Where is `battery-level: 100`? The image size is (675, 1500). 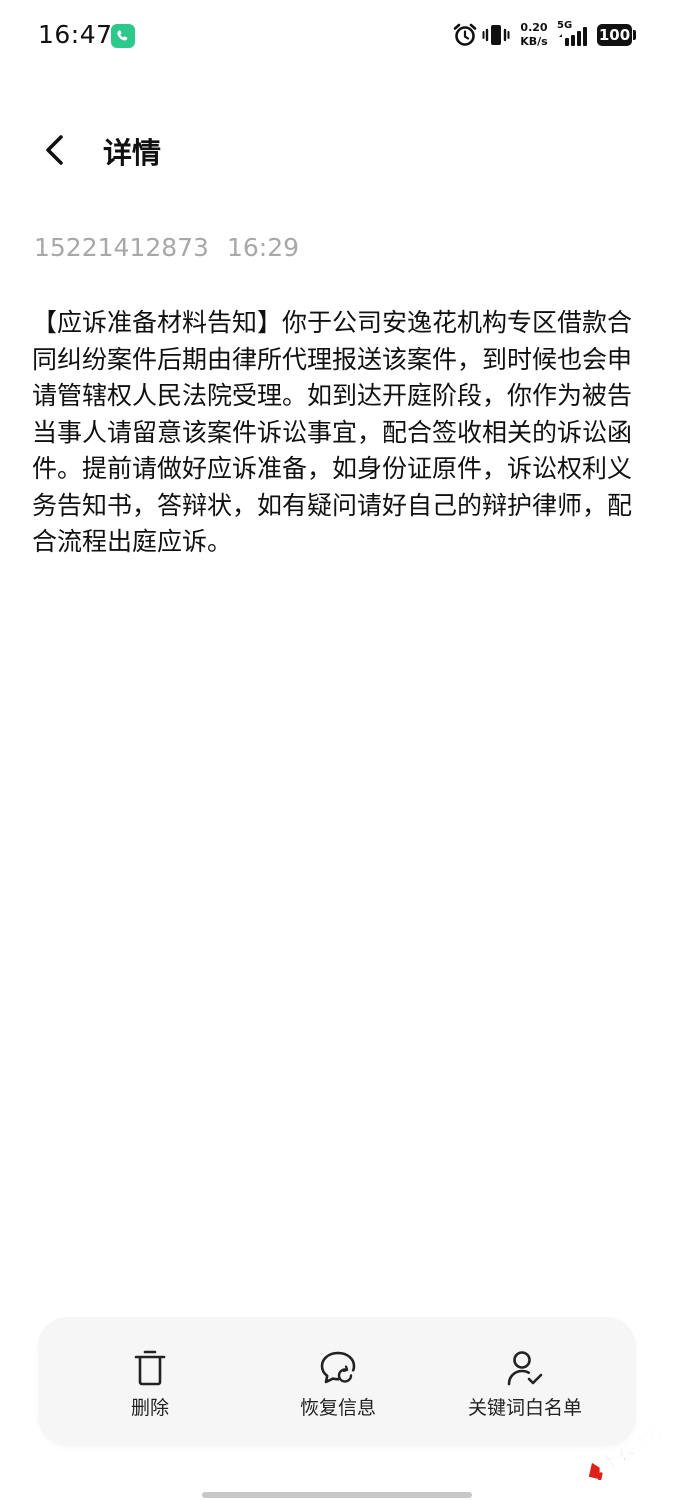 battery-level: 100 is located at coordinates (614, 35).